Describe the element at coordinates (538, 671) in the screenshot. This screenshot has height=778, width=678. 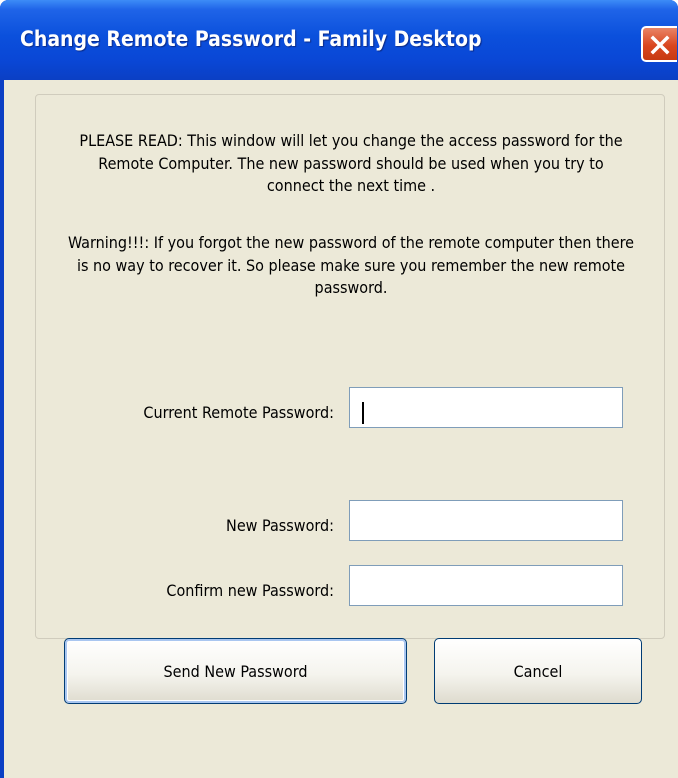
I see `cancel-button: Cancel` at that location.